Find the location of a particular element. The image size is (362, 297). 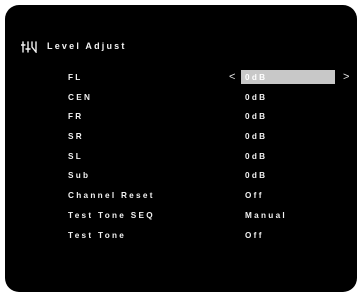

row-label: Channel Reset is located at coordinates (111, 196).